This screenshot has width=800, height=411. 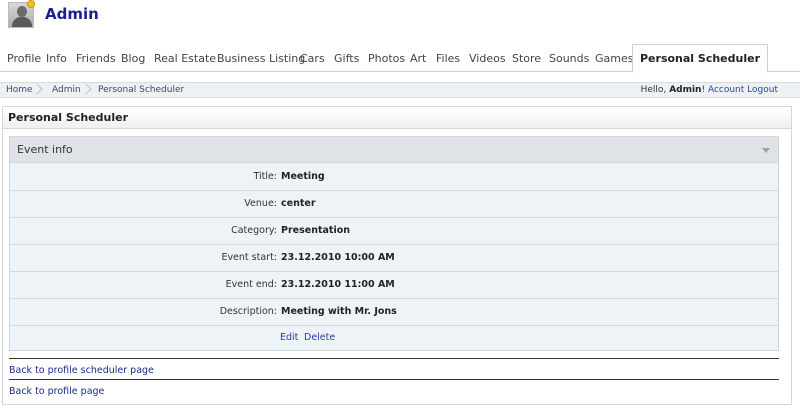 I want to click on field-value-category: Presentation, so click(x=315, y=230).